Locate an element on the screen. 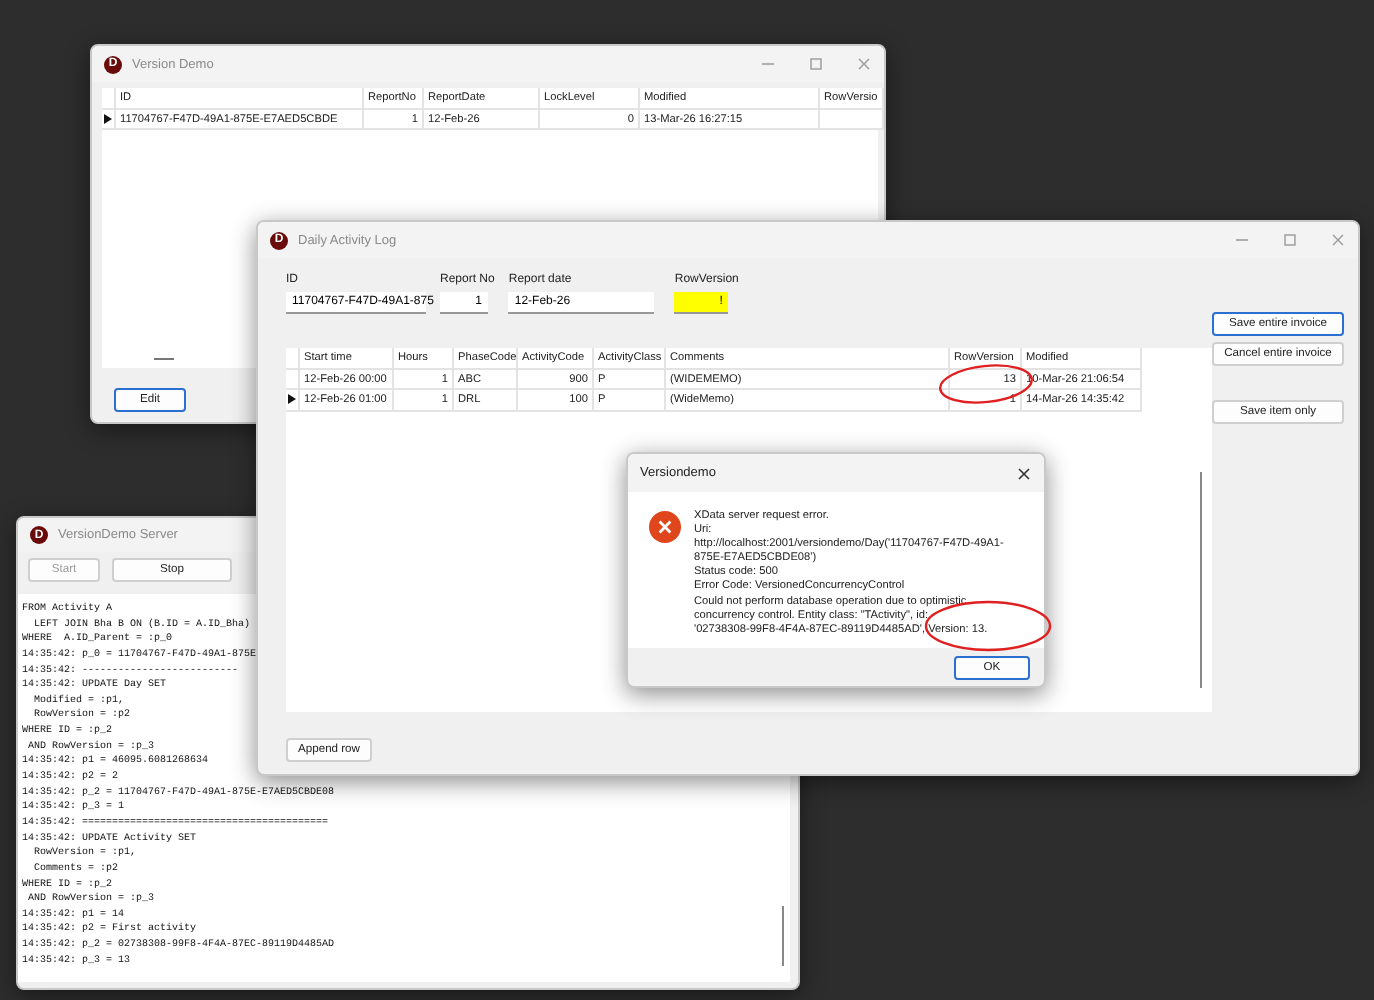  close-icon is located at coordinates (1024, 473).